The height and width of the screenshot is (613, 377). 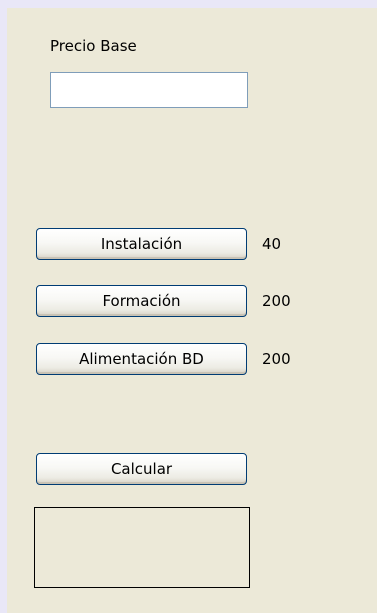 I want to click on calcular-button: Calcular, so click(x=141, y=469).